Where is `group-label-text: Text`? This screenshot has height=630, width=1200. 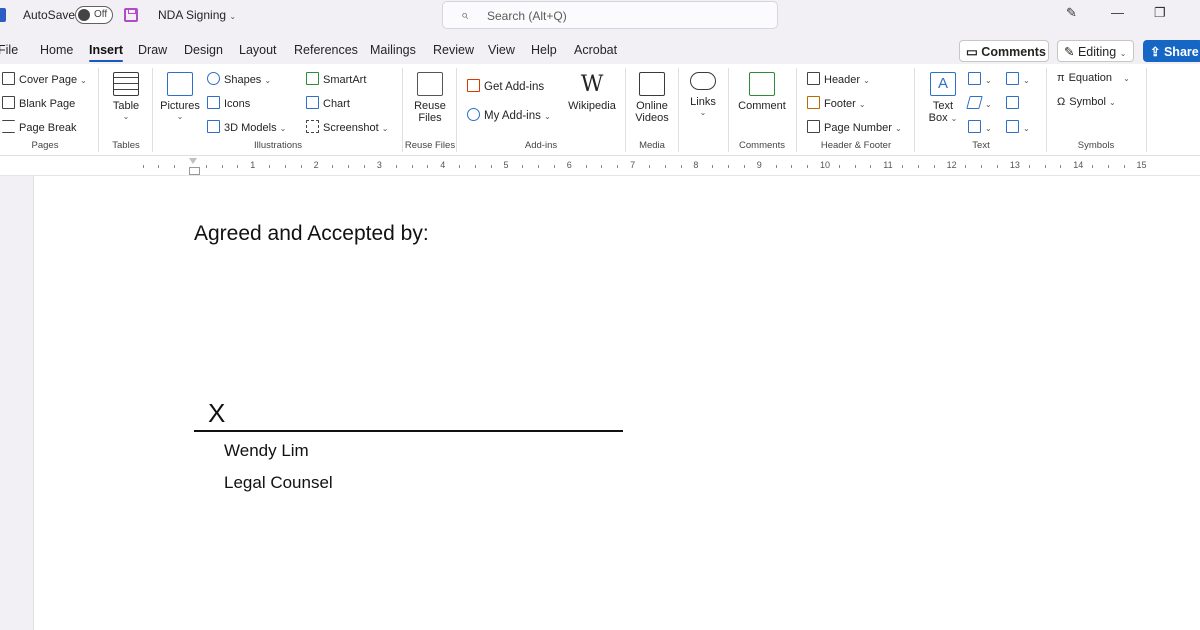
group-label-text: Text is located at coordinates (981, 145).